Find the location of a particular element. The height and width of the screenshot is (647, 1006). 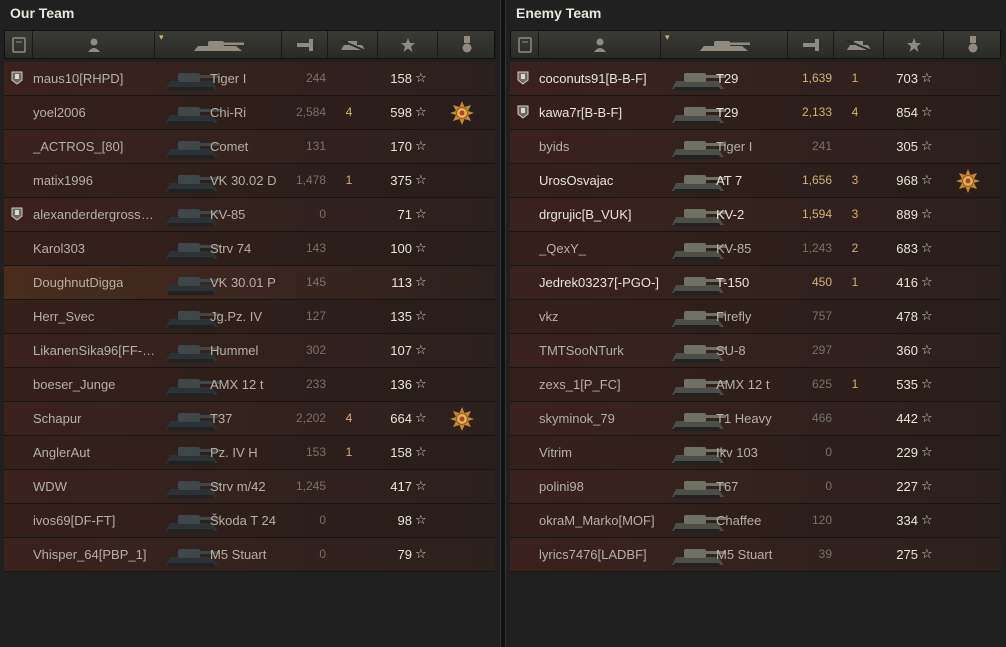

player-row: Schapur T37 2,202 4 664 ☆ is located at coordinates (249, 419).